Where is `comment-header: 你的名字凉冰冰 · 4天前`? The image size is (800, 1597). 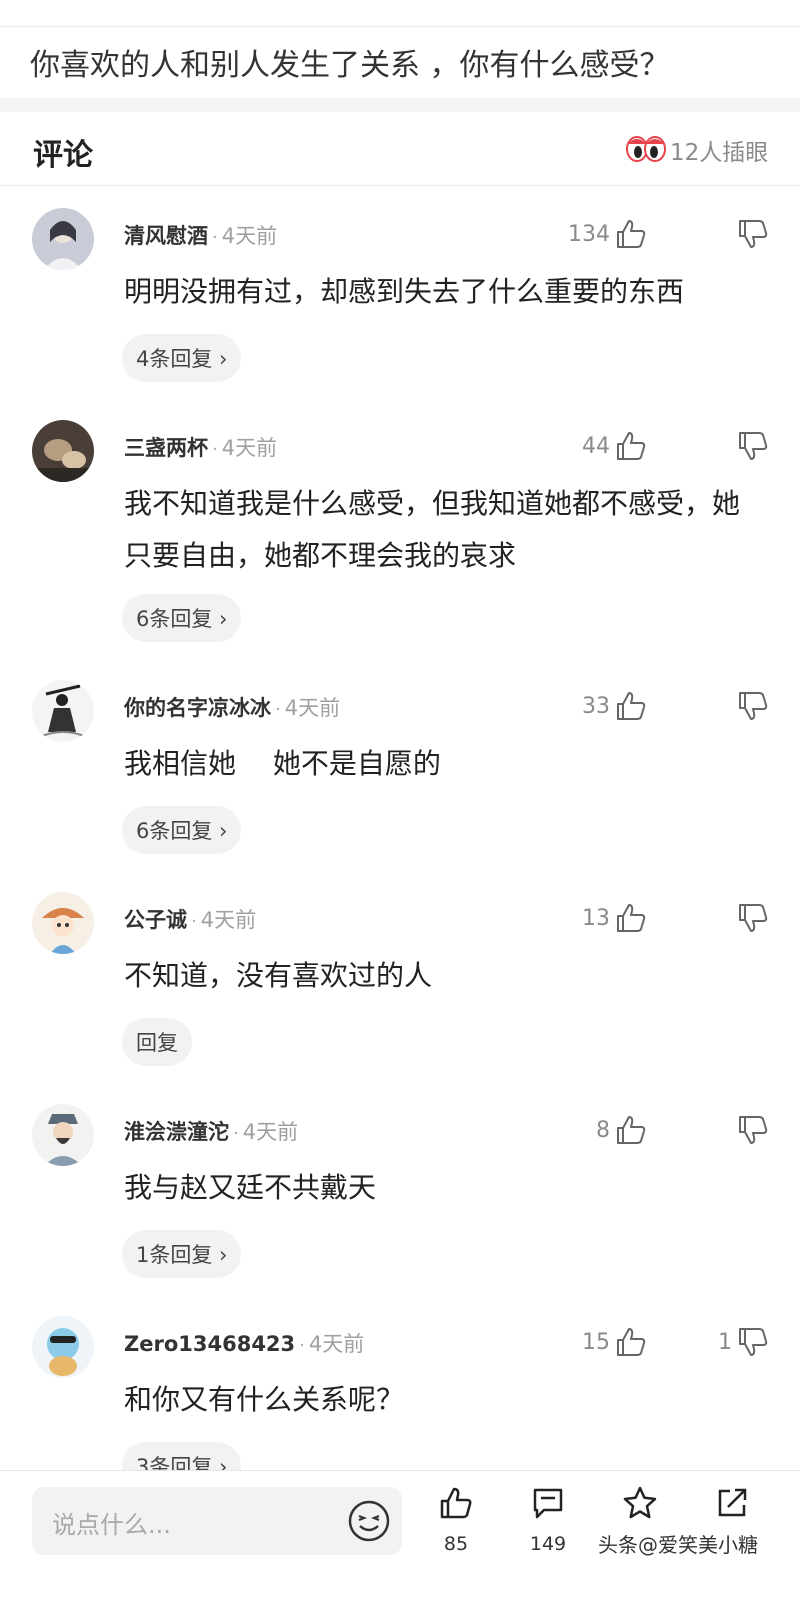 comment-header: 你的名字凉冰冰 · 4天前 is located at coordinates (232, 709).